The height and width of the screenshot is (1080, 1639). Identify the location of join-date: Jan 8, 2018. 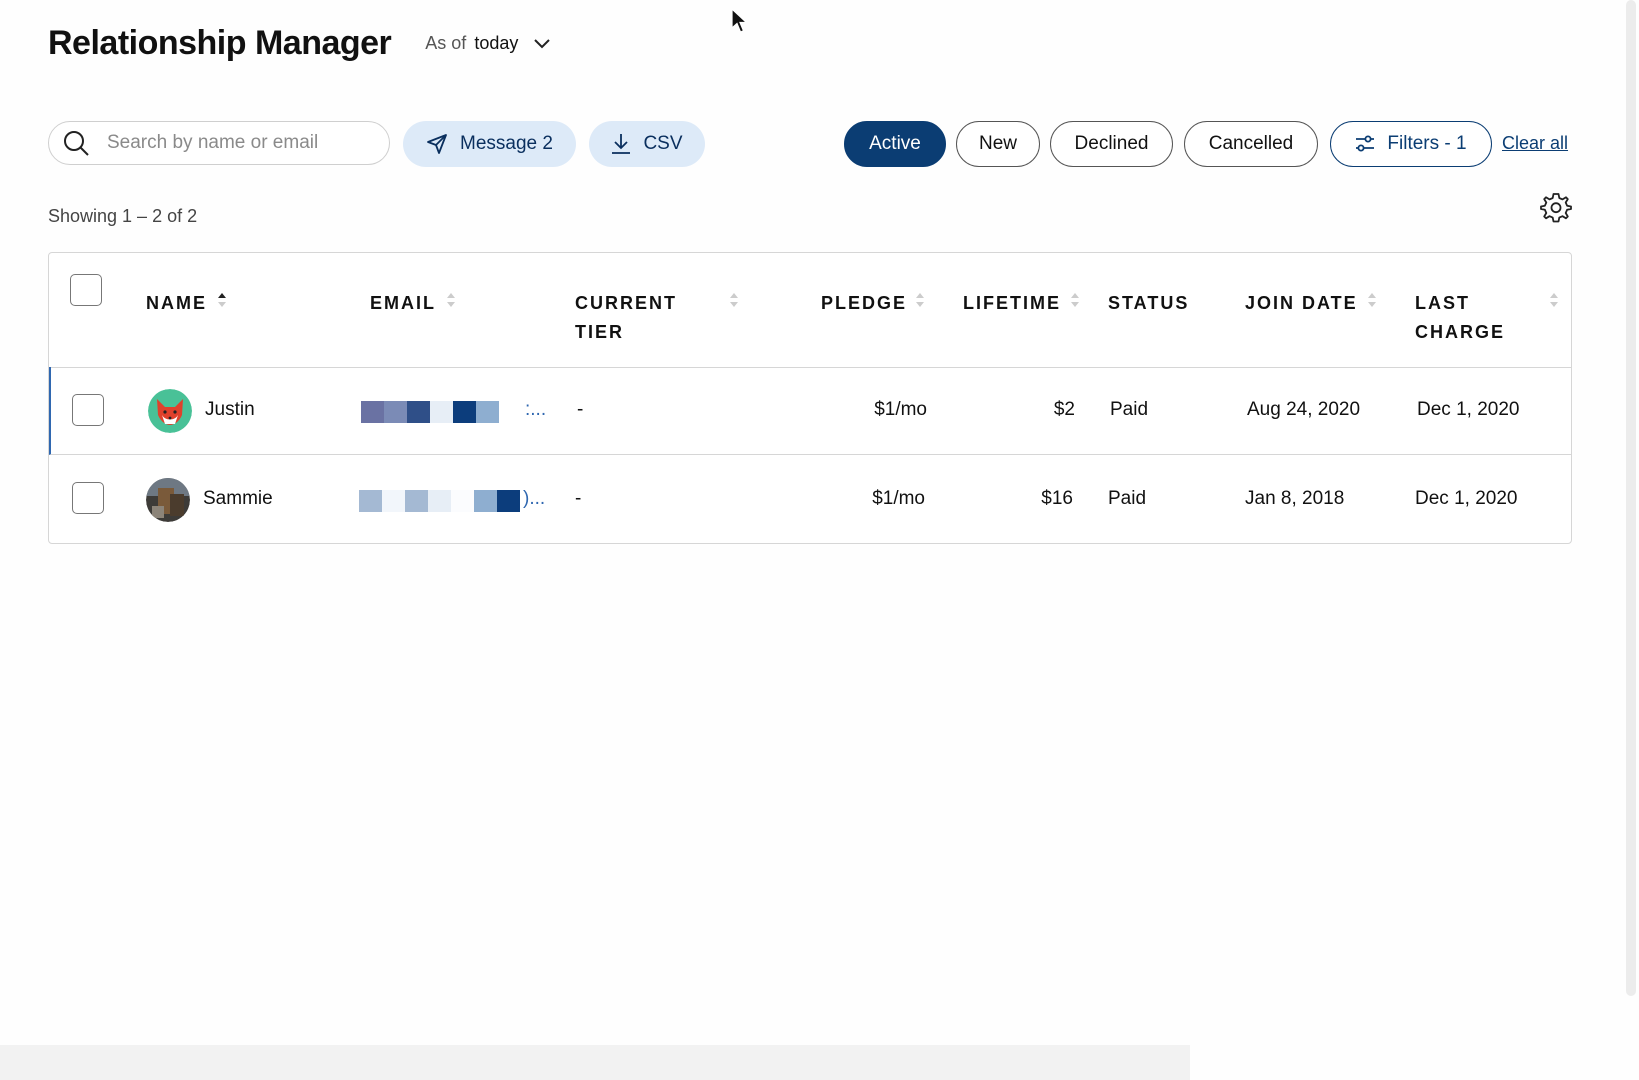
(1295, 498).